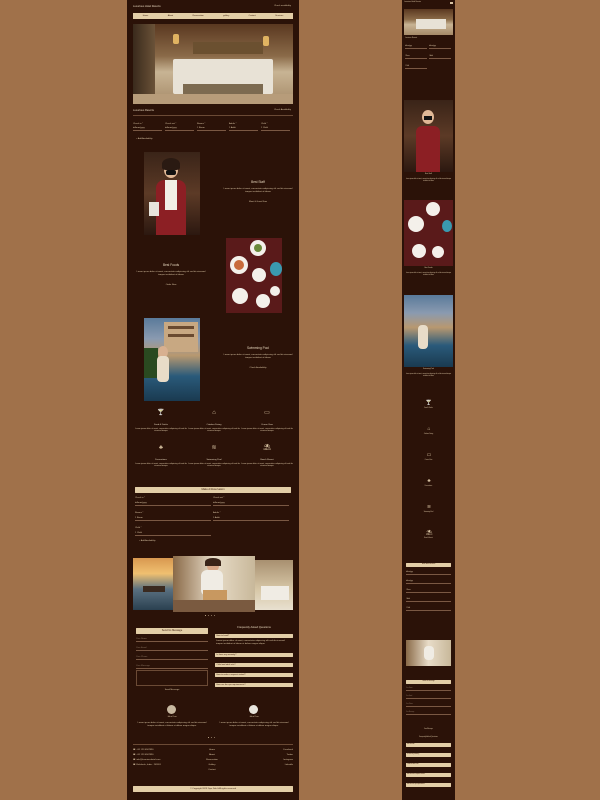  I want to click on amenity-title-3: Decorations, so click(161, 460).